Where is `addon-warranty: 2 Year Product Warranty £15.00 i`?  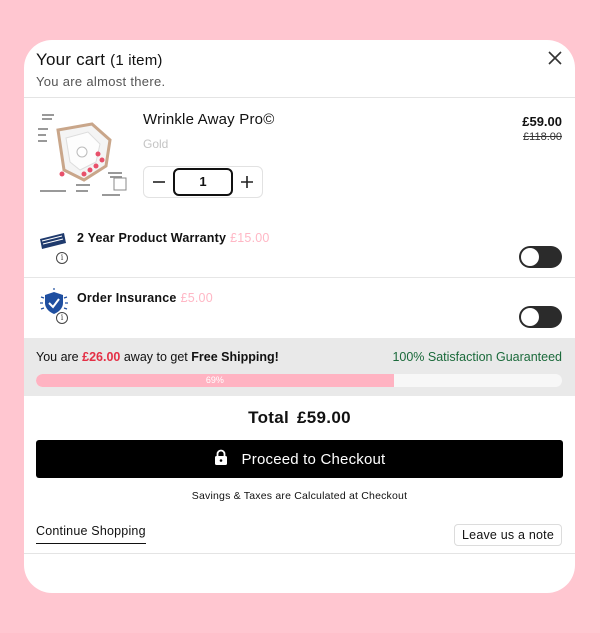
addon-warranty: 2 Year Product Warranty £15.00 i is located at coordinates (299, 248).